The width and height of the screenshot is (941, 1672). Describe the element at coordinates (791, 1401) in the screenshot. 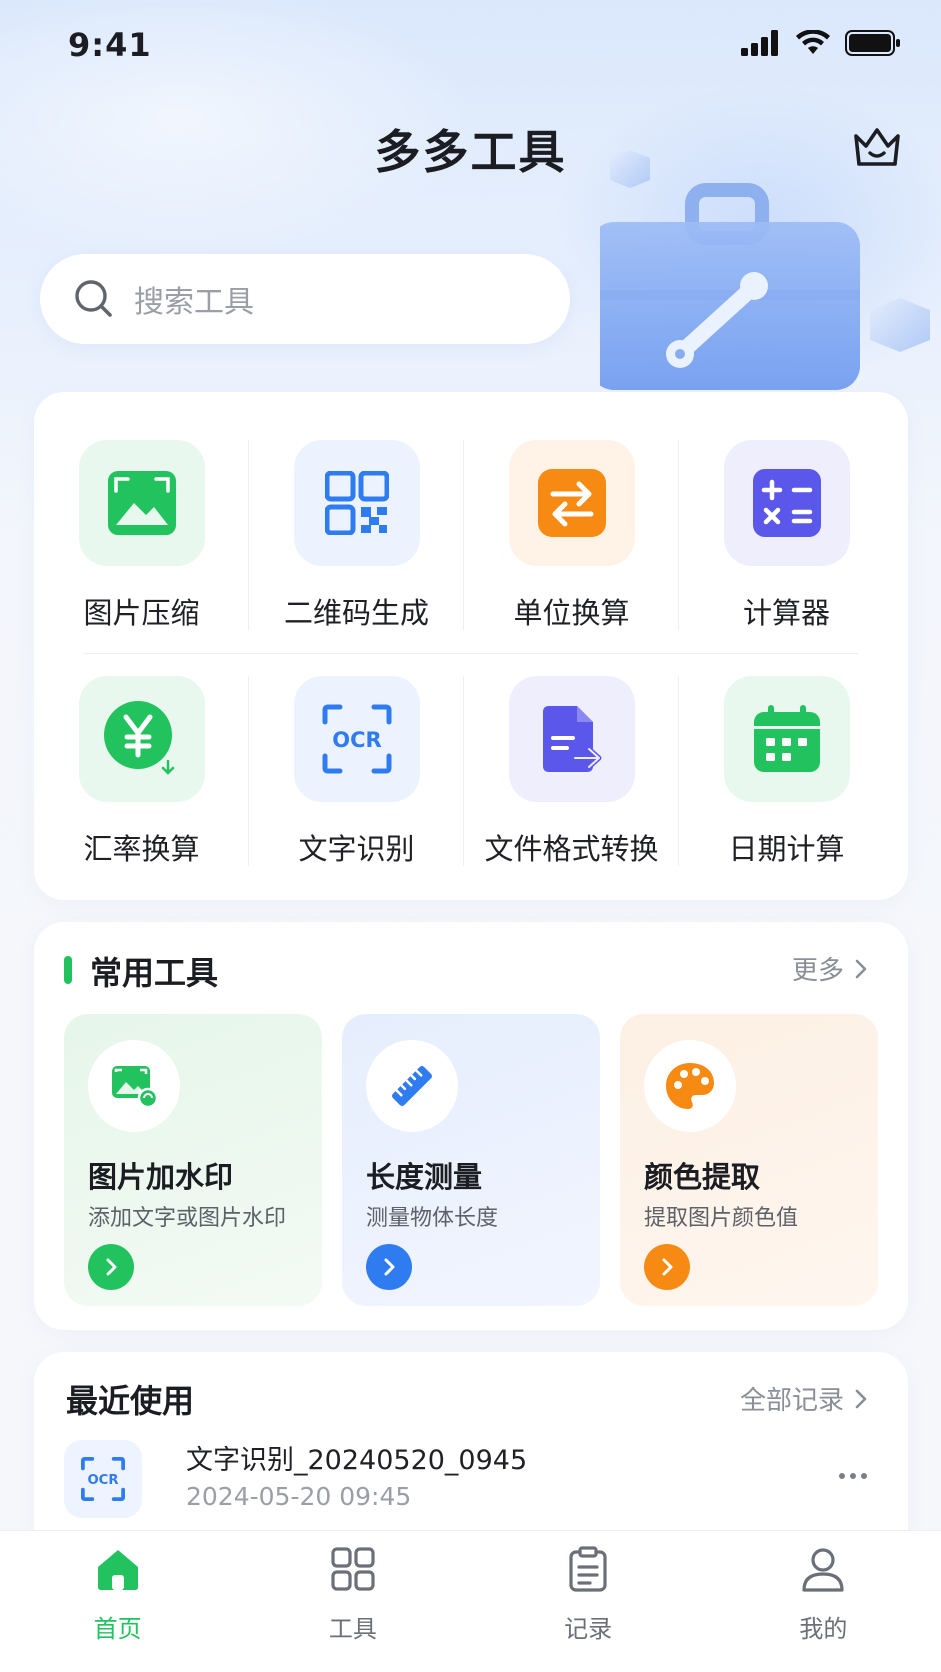

I see `all-records-label: 全部记录` at that location.